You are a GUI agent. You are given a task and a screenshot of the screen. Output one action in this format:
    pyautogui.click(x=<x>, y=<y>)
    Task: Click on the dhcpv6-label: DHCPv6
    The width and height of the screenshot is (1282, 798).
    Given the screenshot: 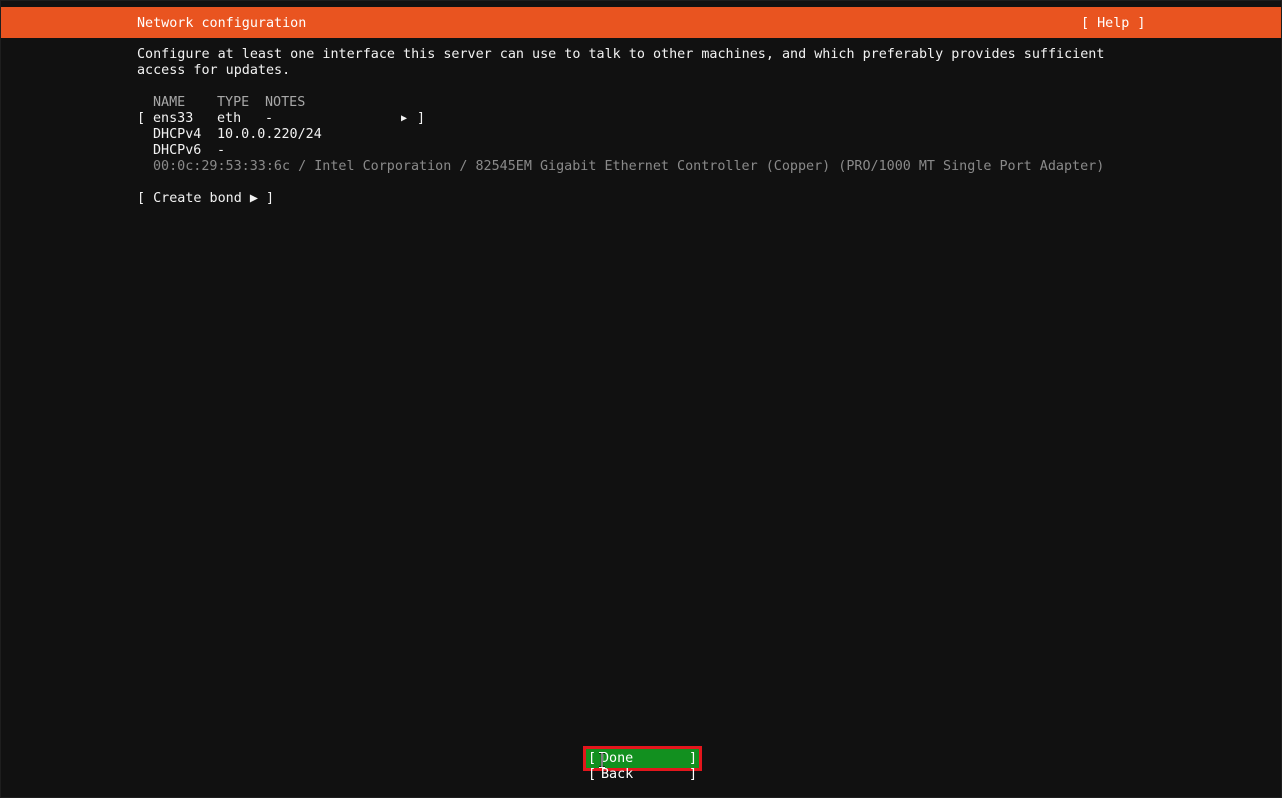 What is the action you would take?
    pyautogui.click(x=177, y=150)
    